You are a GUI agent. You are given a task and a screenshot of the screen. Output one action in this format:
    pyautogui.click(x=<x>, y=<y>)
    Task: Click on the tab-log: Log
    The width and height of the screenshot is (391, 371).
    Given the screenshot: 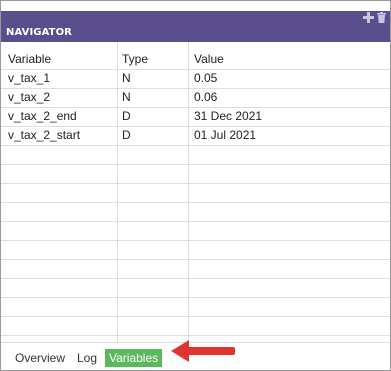 What is the action you would take?
    pyautogui.click(x=87, y=358)
    